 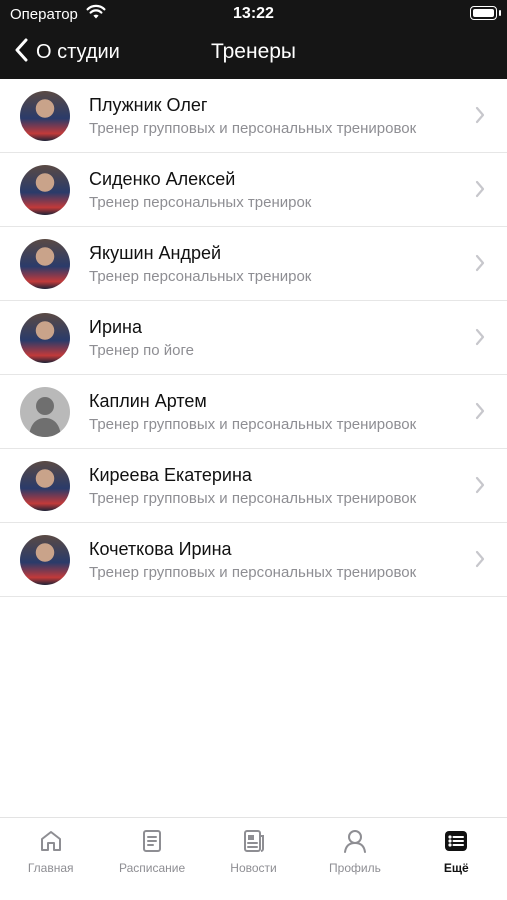 I want to click on tab-bar: Главная Расписание Новости Профиль Ещё, so click(x=253, y=858).